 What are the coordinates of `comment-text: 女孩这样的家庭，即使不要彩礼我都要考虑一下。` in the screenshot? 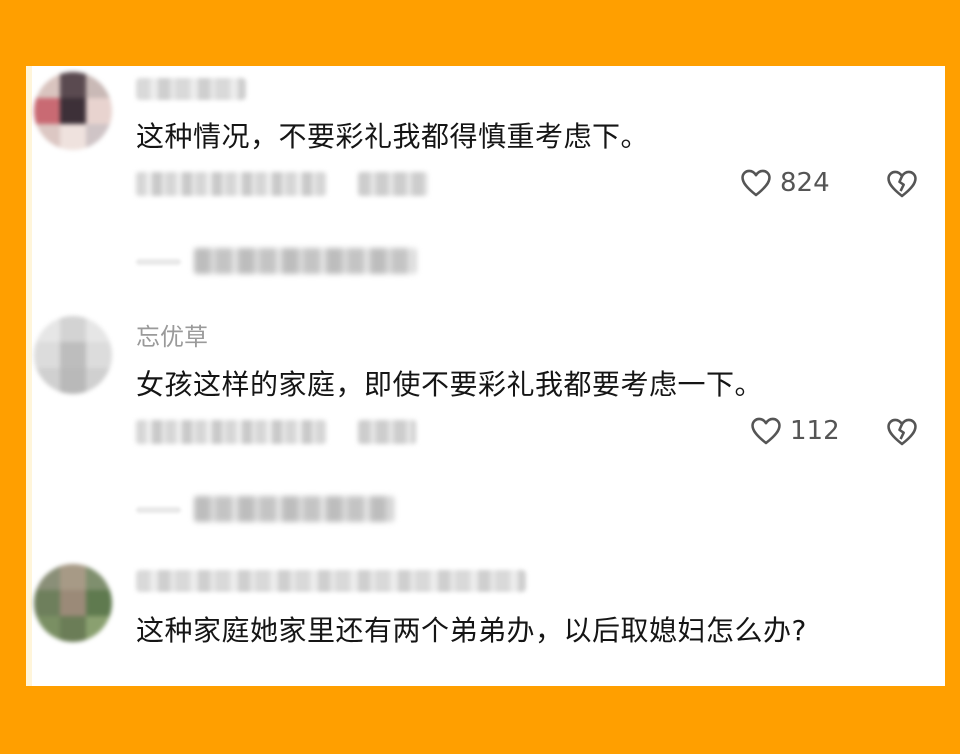 It's located at (450, 384).